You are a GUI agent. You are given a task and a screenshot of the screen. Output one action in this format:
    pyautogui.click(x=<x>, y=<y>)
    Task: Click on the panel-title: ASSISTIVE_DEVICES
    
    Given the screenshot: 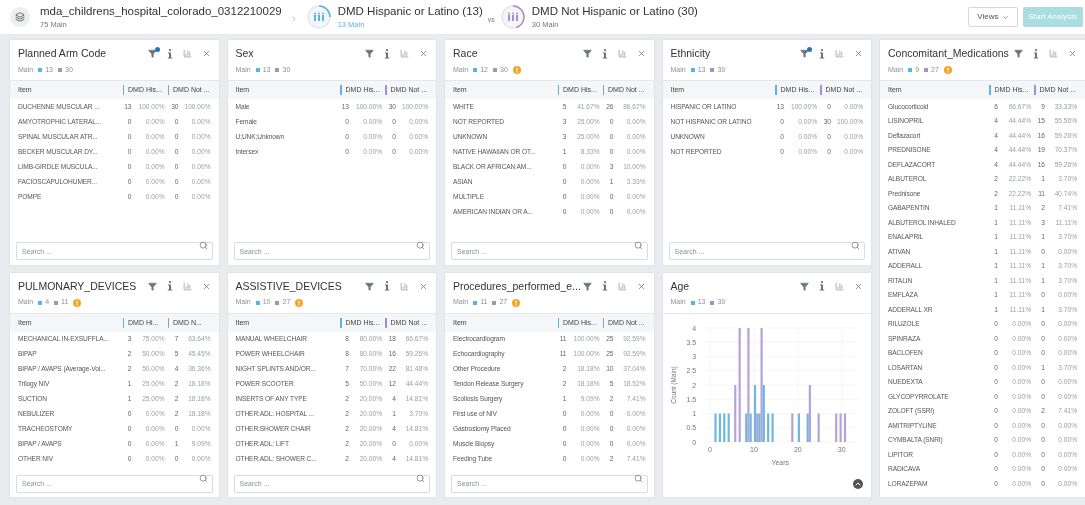 What is the action you would take?
    pyautogui.click(x=289, y=286)
    